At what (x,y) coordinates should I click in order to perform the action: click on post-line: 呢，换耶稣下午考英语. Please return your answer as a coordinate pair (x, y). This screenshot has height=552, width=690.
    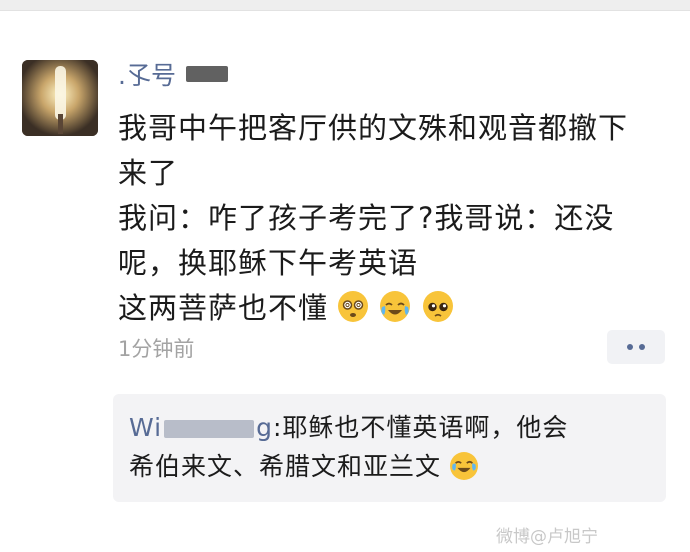
    Looking at the image, I should click on (268, 263).